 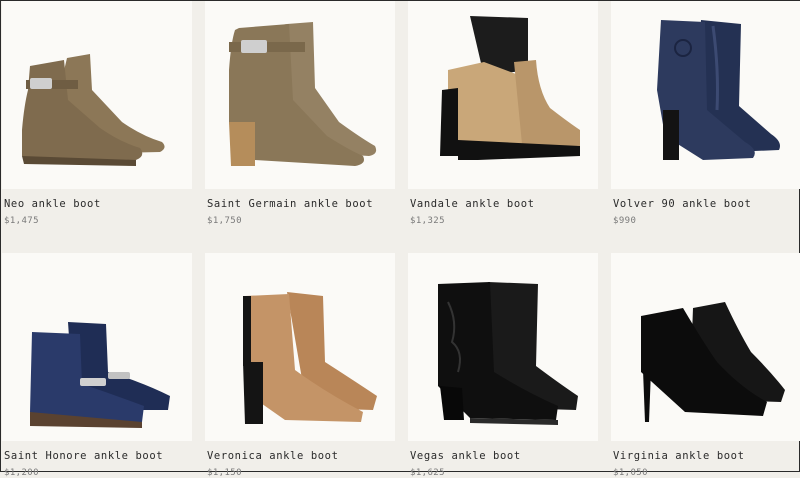 I want to click on product-name: Vegas ankle boot, so click(x=503, y=456).